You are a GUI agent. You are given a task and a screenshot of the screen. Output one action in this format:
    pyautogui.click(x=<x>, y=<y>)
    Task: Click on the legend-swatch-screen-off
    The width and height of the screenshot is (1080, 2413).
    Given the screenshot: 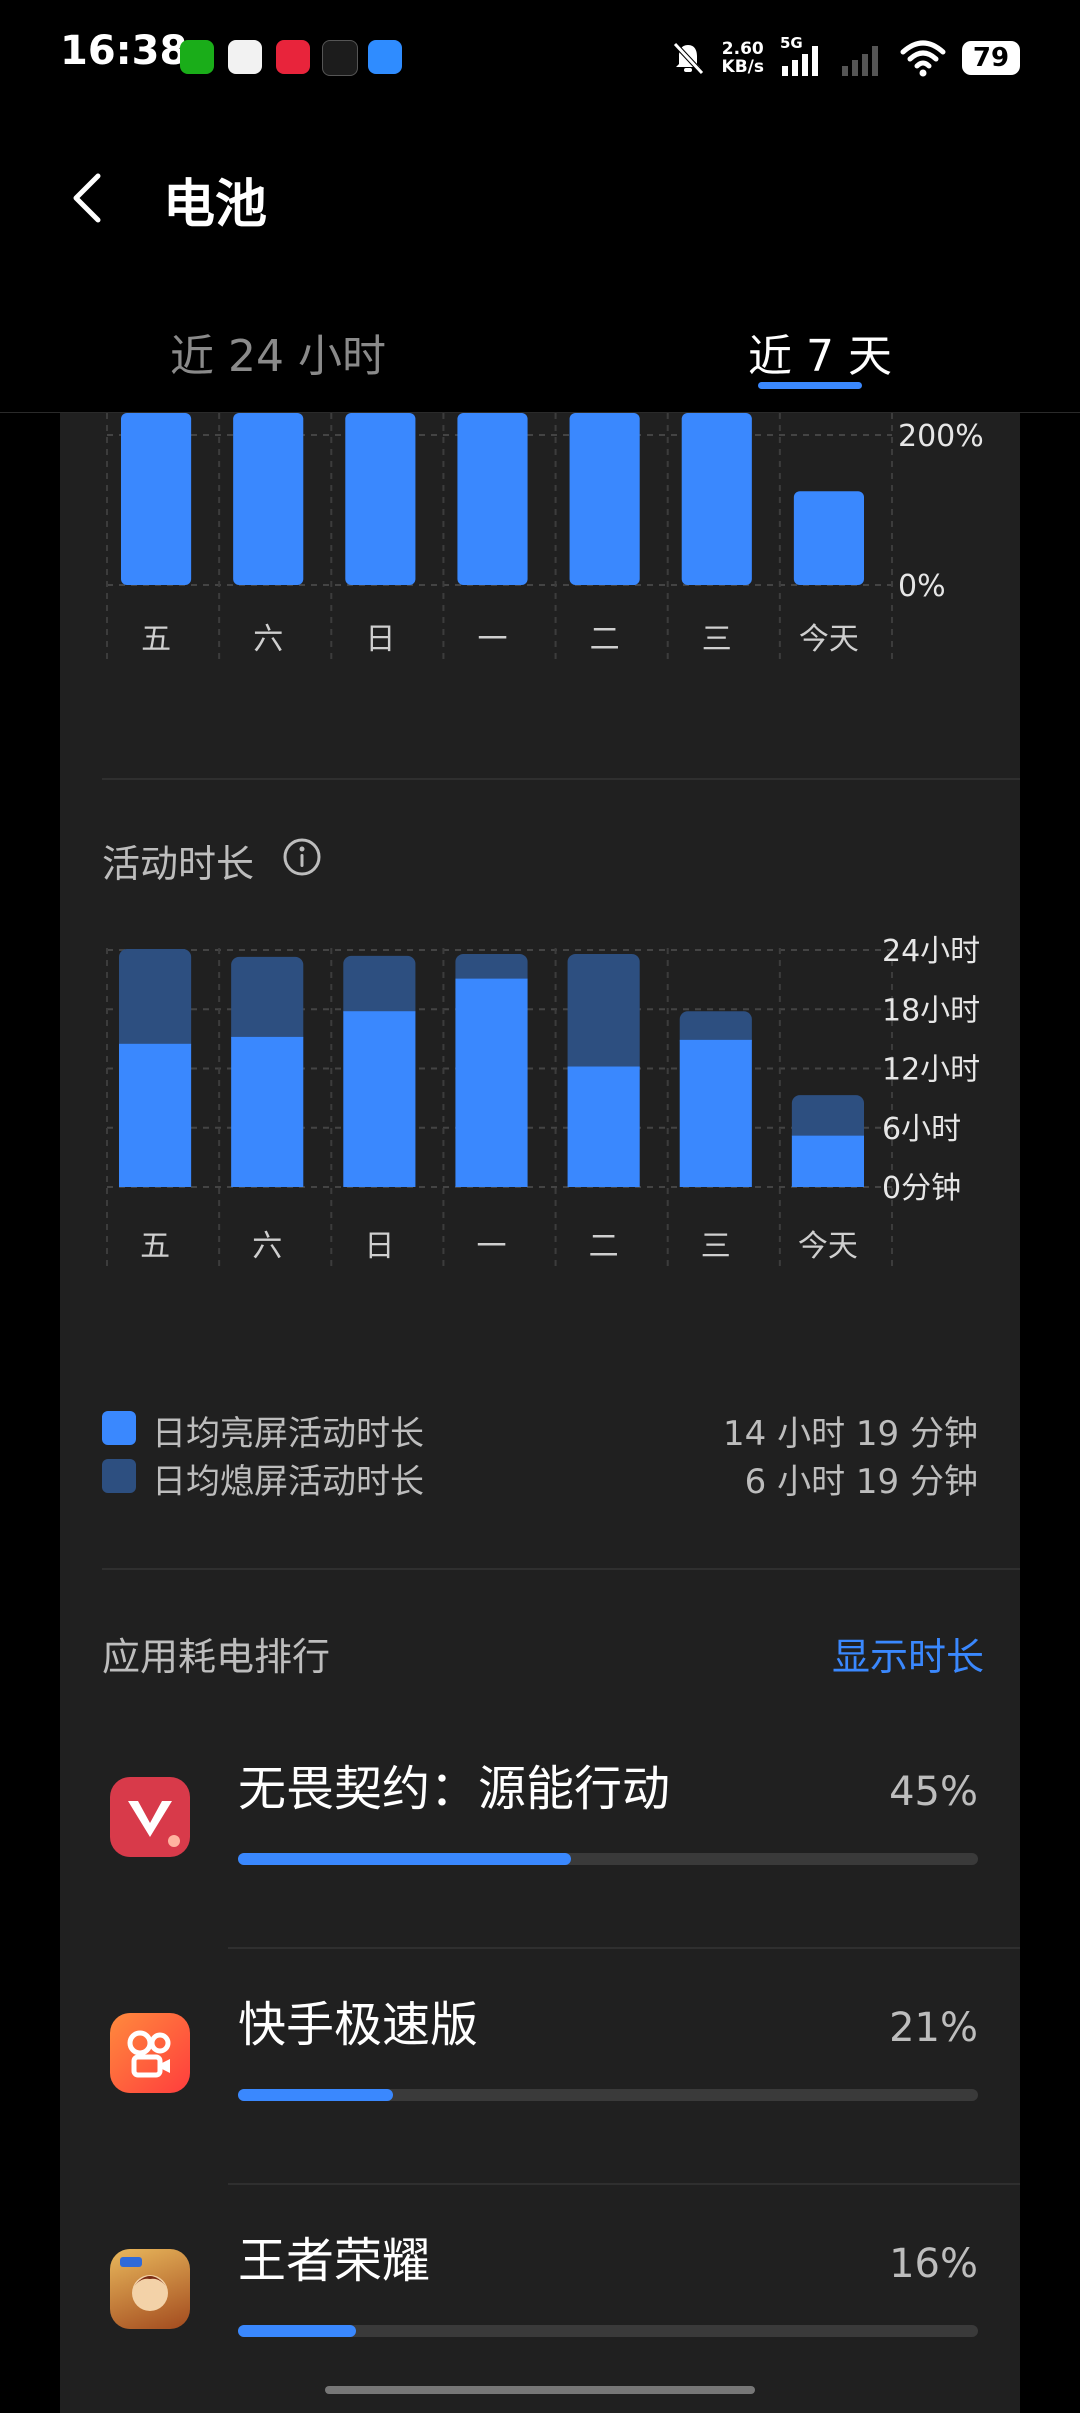 What is the action you would take?
    pyautogui.click(x=119, y=1476)
    